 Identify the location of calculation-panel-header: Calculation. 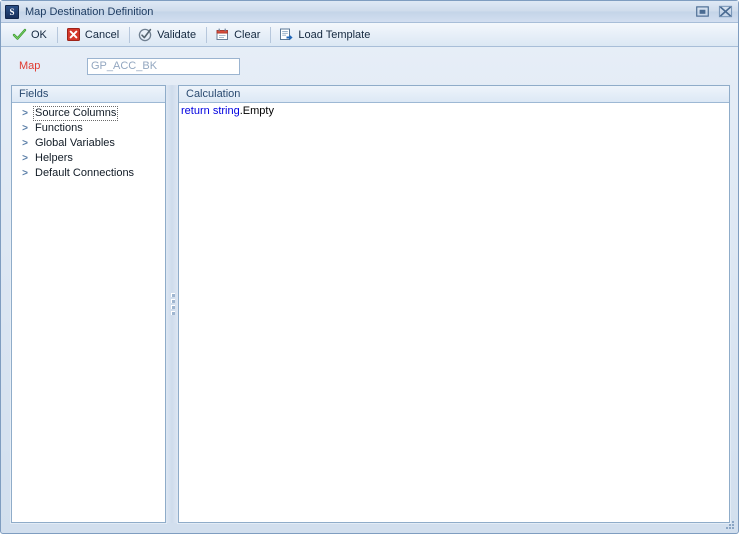
(454, 94).